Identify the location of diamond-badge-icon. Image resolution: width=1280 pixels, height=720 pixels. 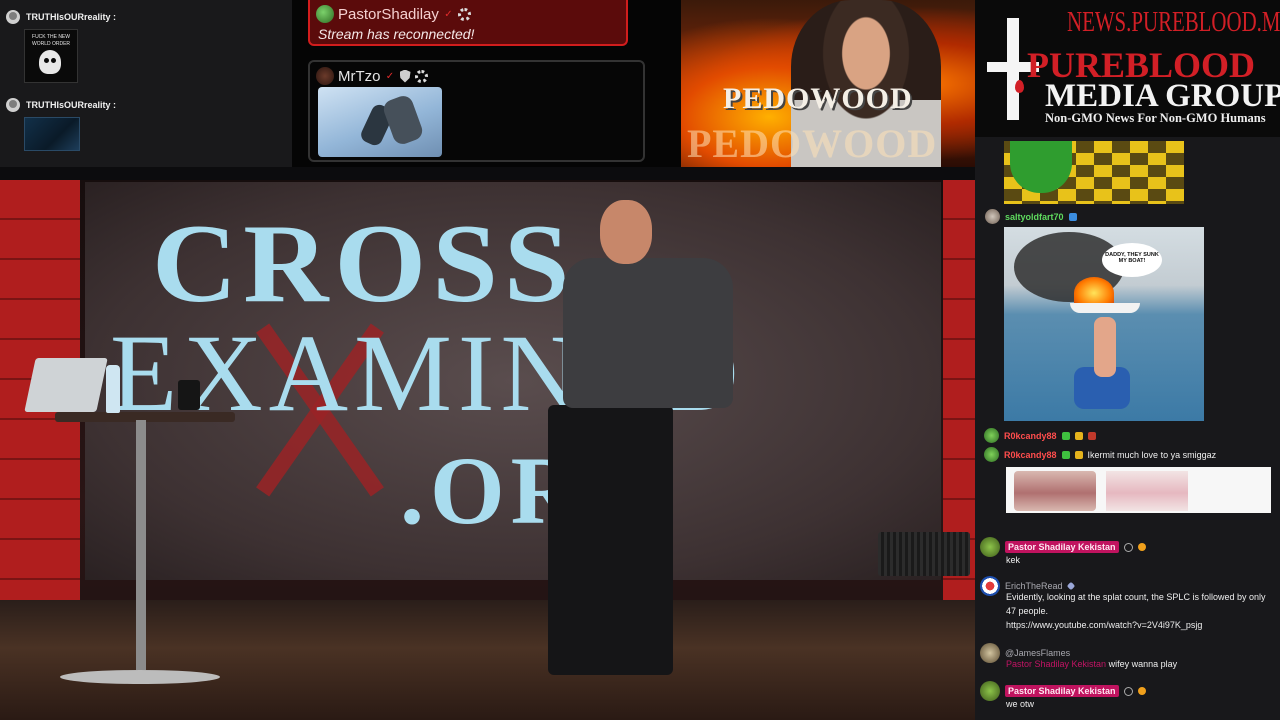
(1070, 586).